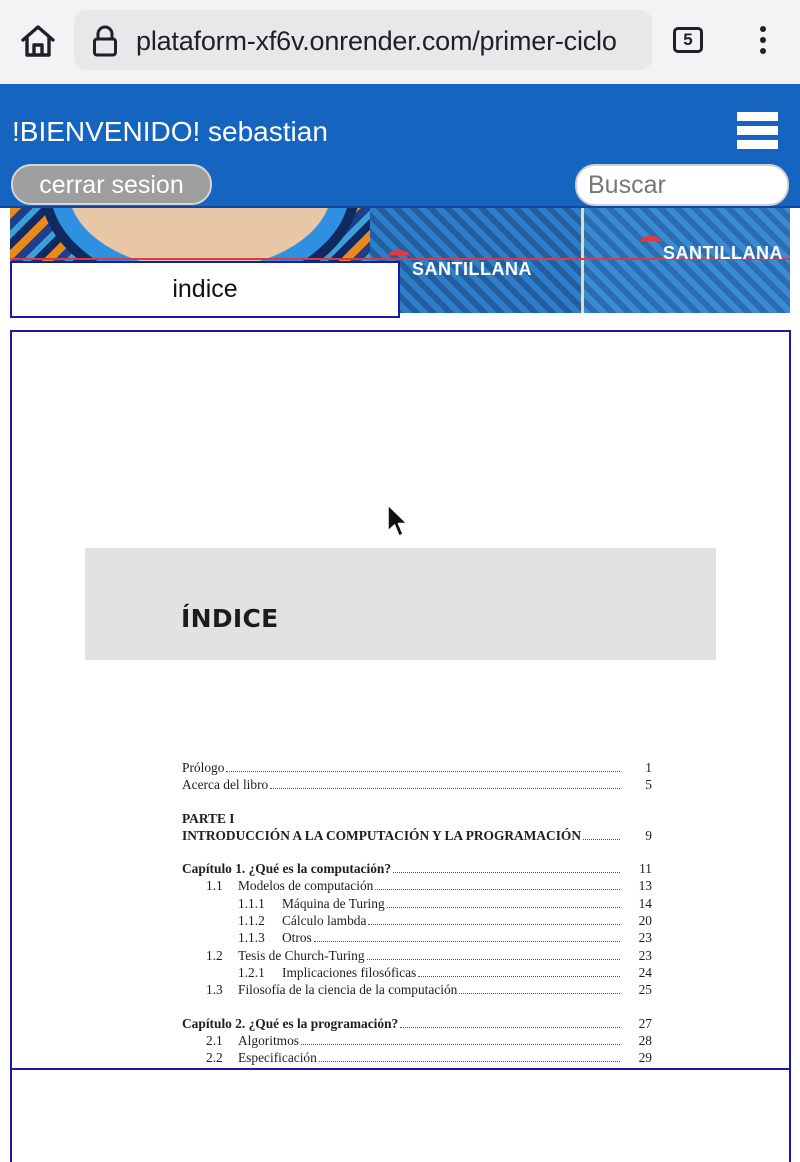 The width and height of the screenshot is (800, 1162). I want to click on toc-entry: 1.1.2 Cálculo lambda 20, so click(417, 921).